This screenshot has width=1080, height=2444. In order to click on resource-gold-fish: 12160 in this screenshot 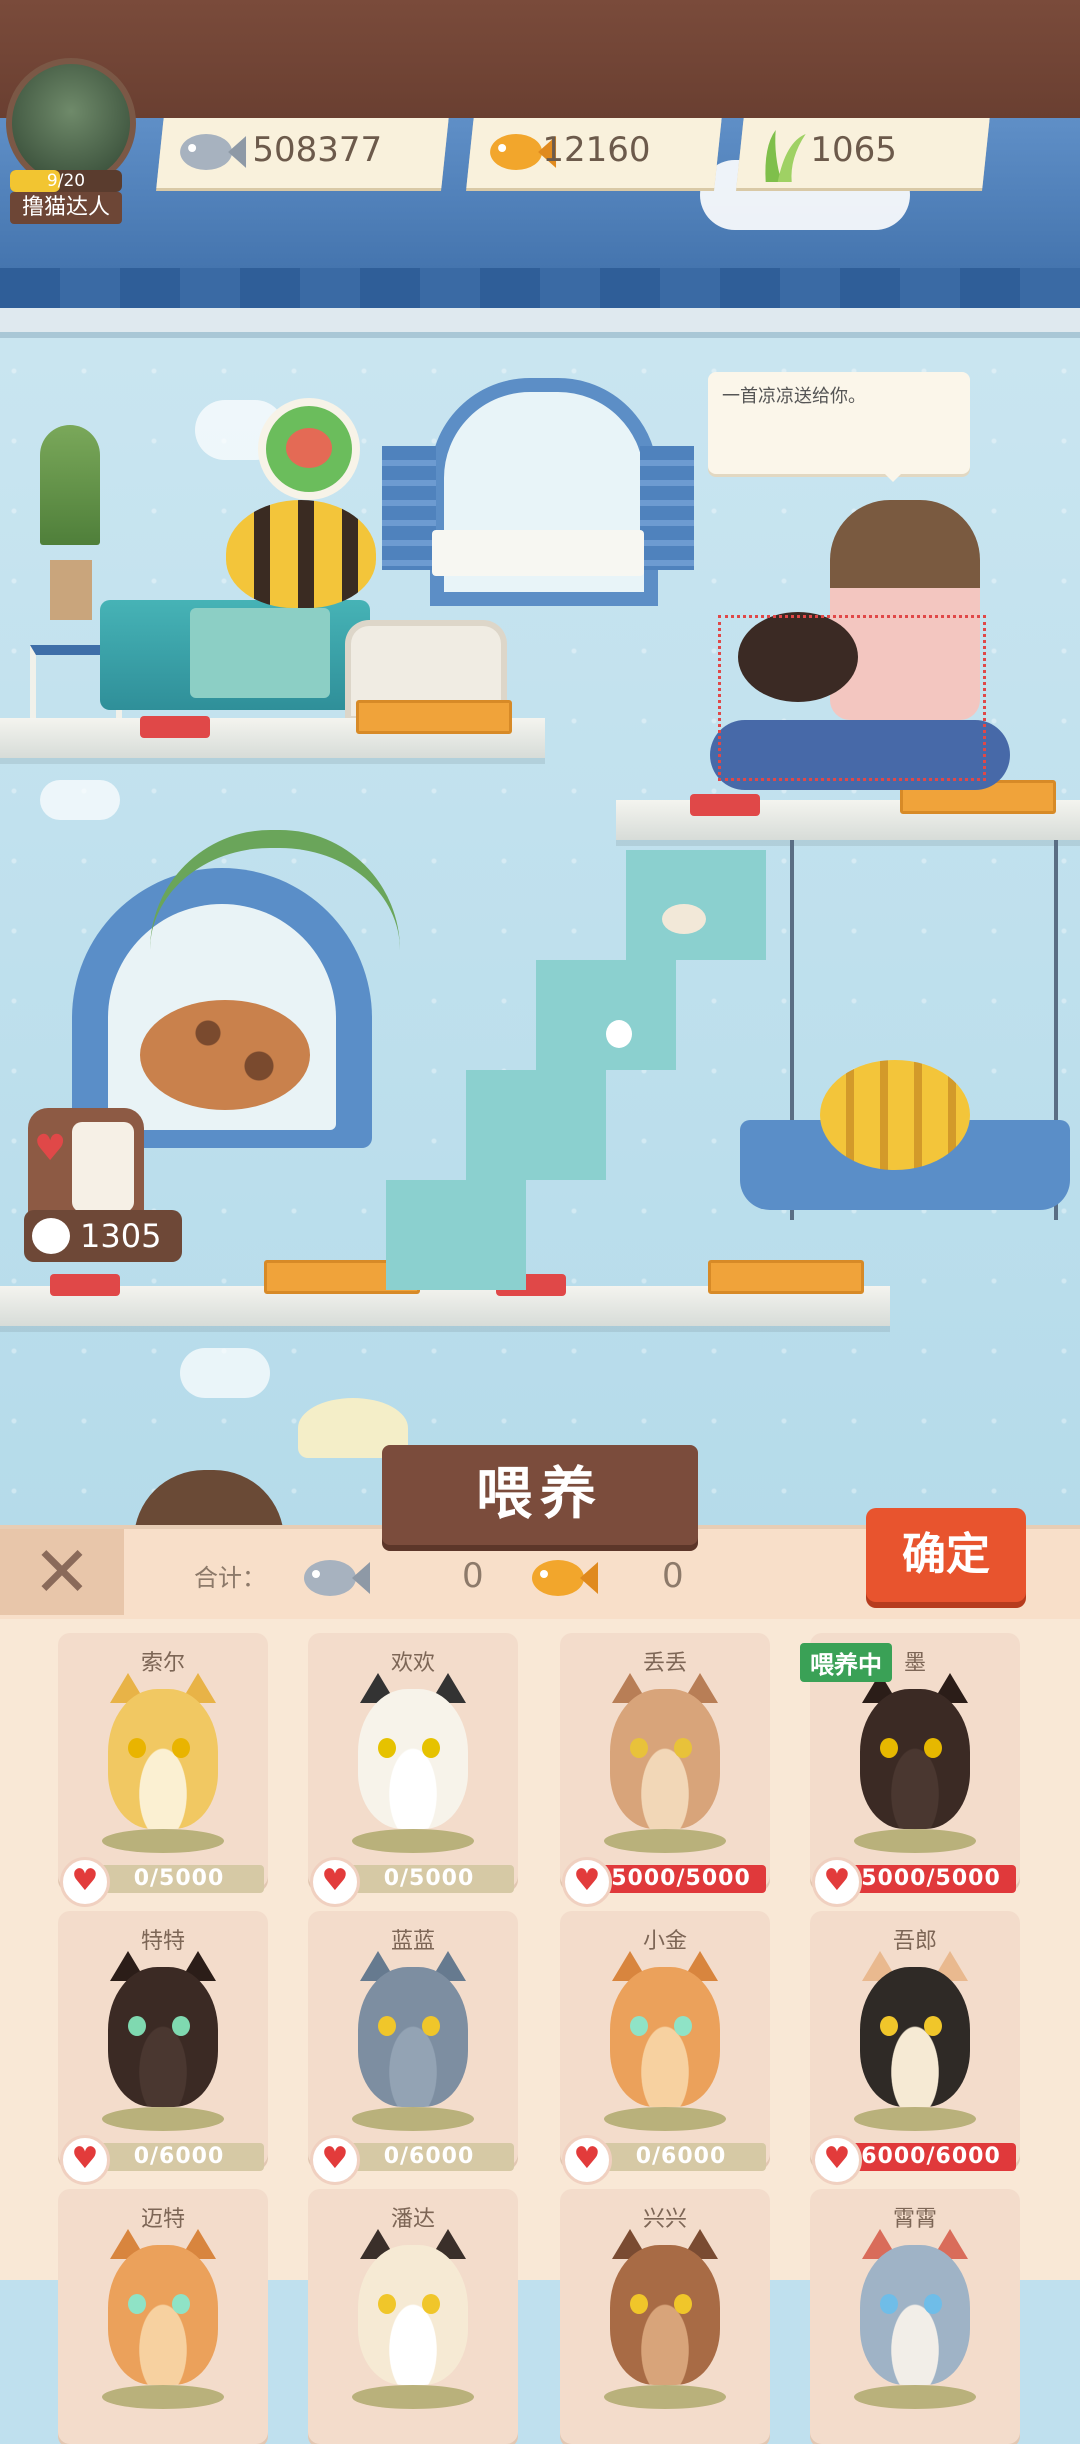, I will do `click(594, 153)`.